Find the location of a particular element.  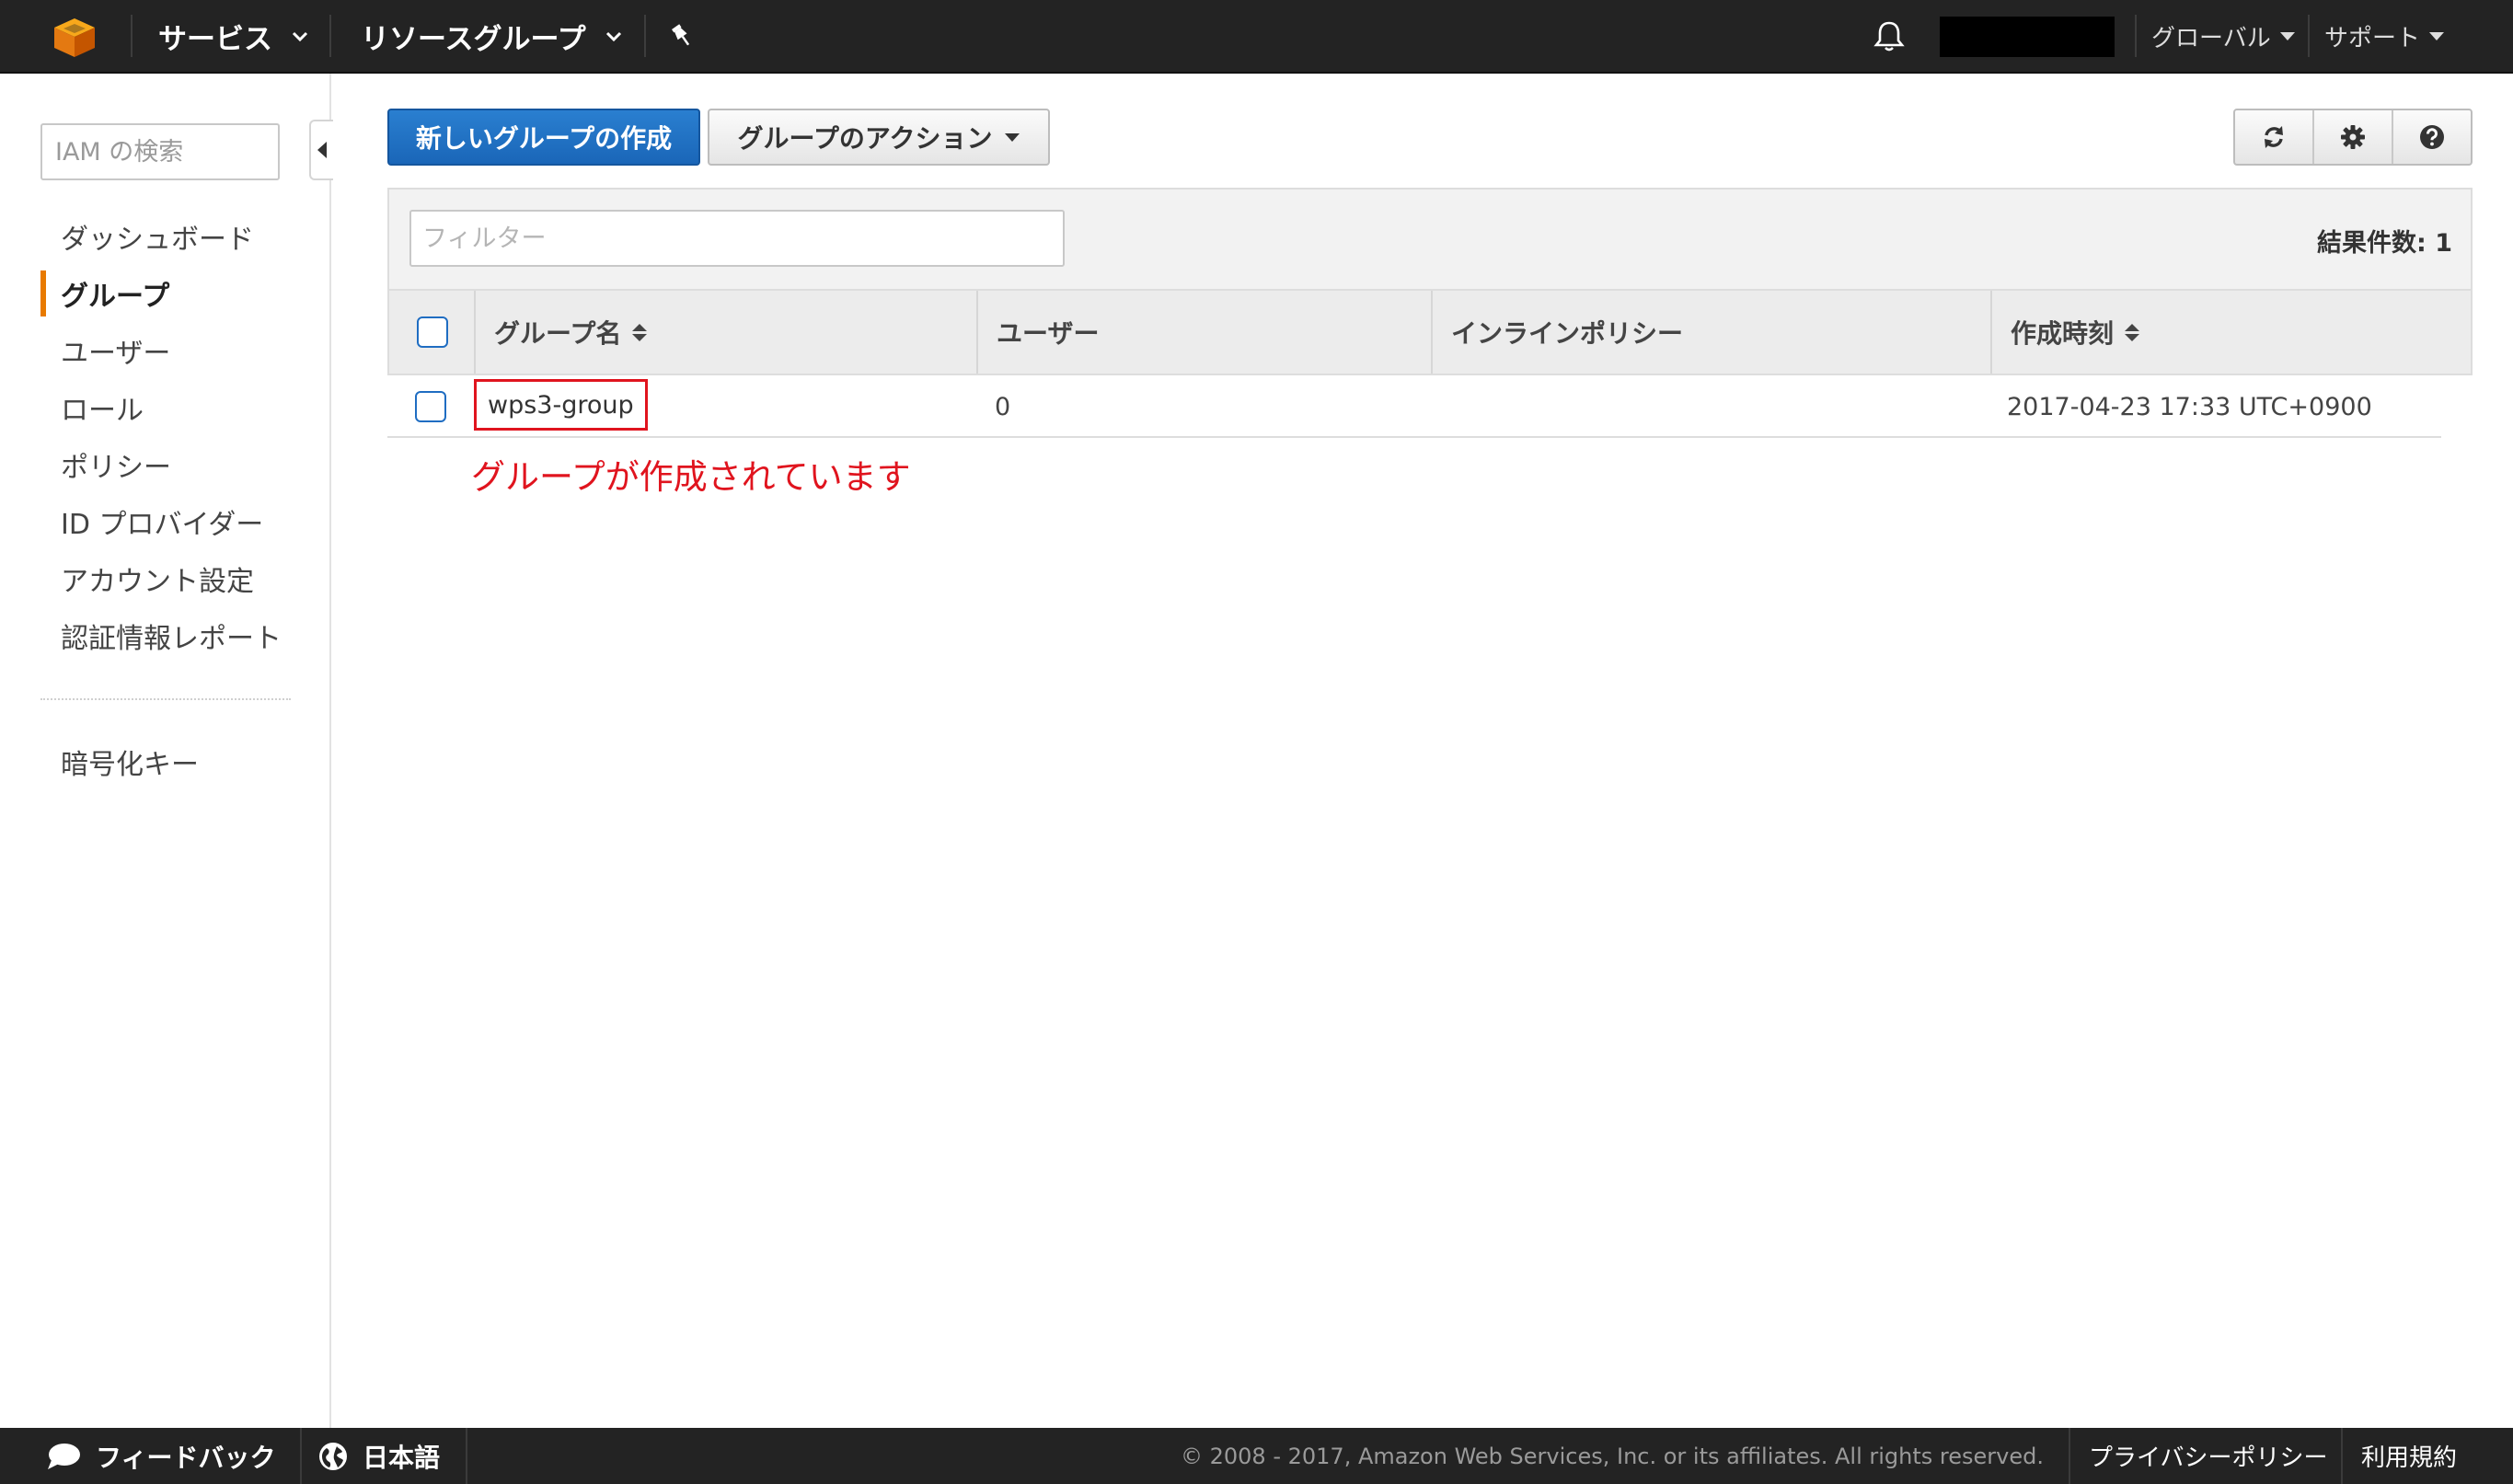

sidebar-item-label: ID プロバイダー is located at coordinates (162, 525).